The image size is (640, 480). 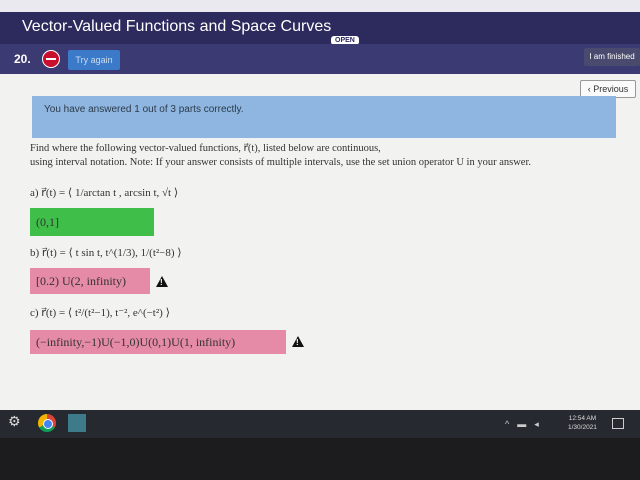 I want to click on clock-date: 1/30/2021, so click(x=582, y=427).